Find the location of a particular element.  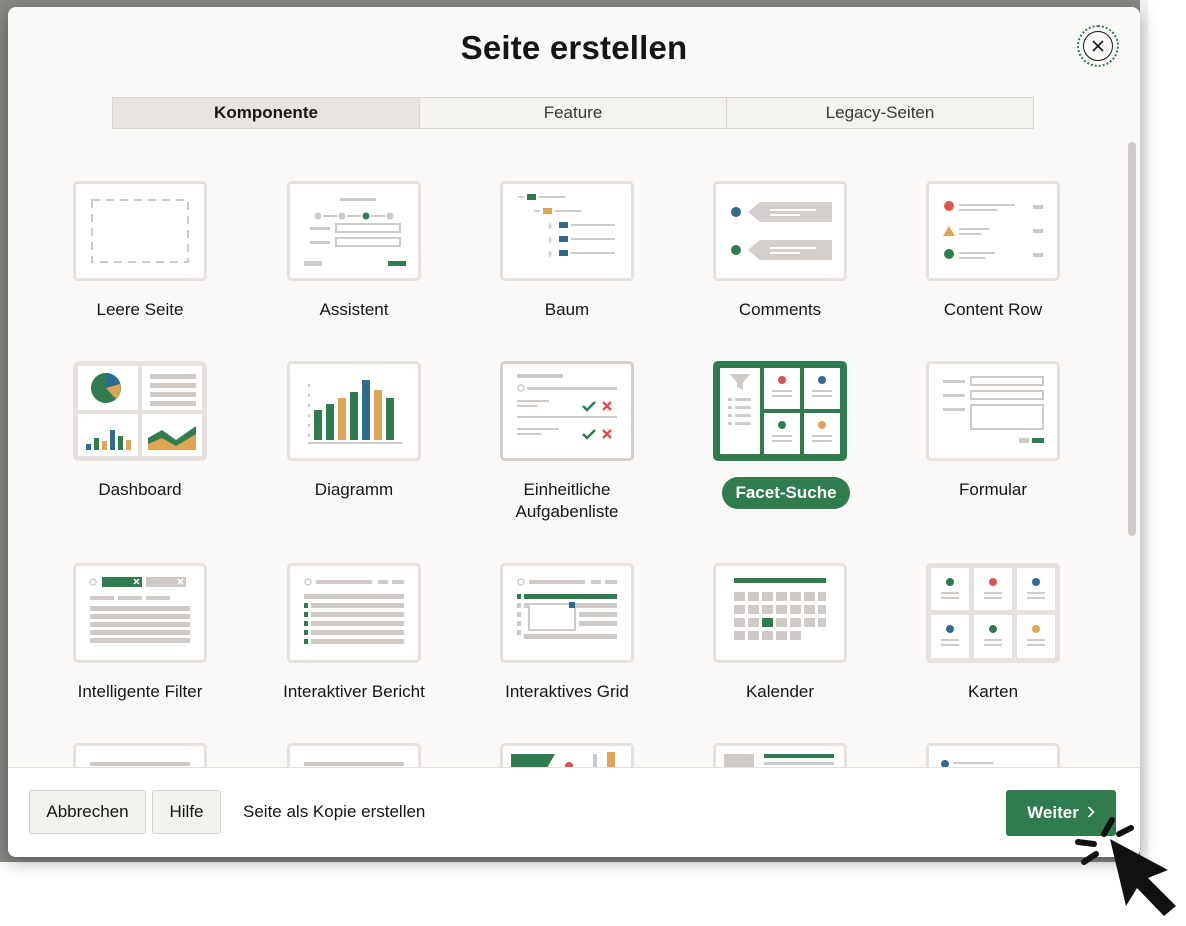

close-icon is located at coordinates (1098, 46).